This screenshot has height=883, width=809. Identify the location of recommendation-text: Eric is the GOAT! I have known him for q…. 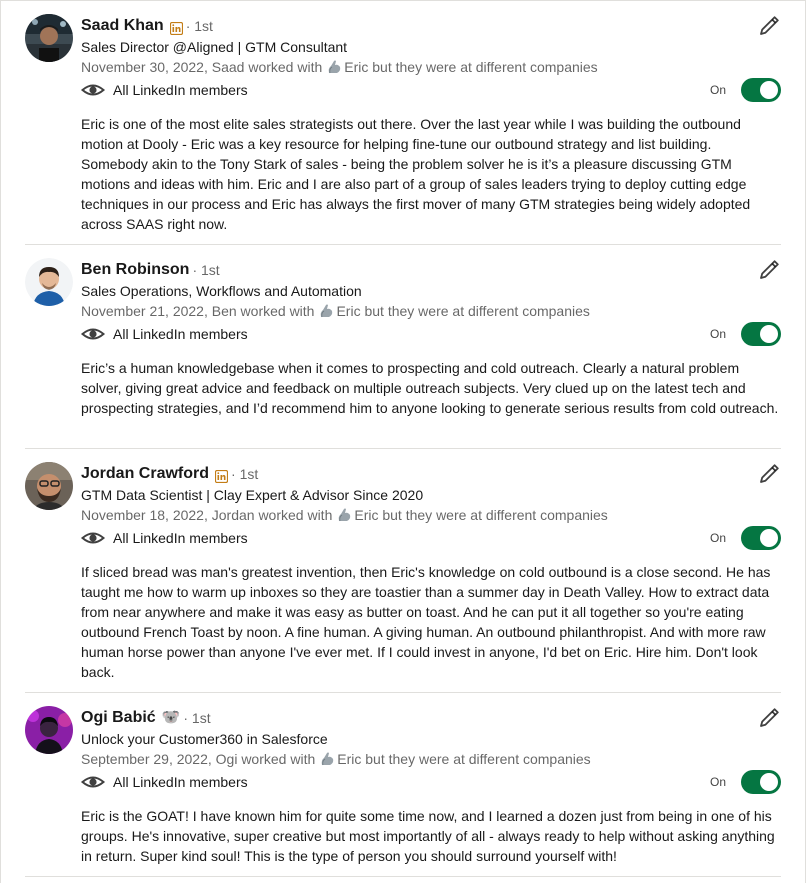
(428, 836).